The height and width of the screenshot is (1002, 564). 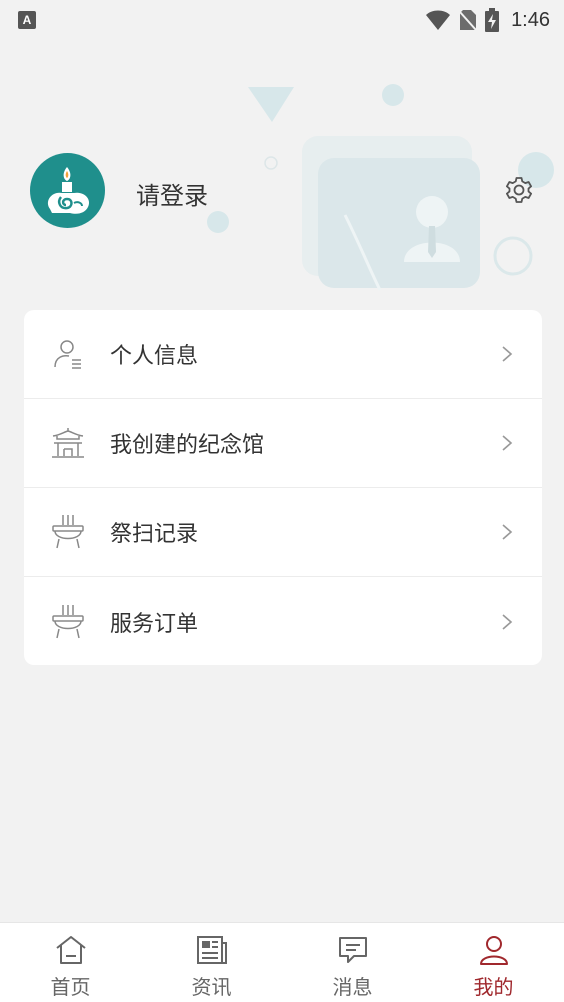 I want to click on tab-home: 首页, so click(x=70, y=962).